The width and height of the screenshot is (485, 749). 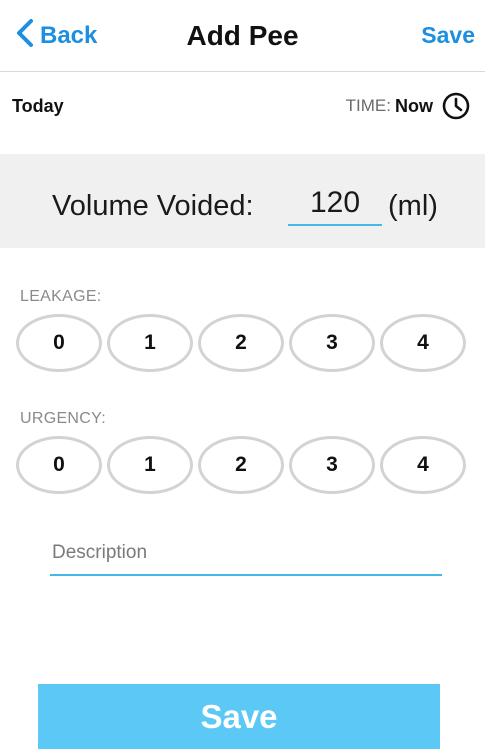 I want to click on description-input, so click(x=246, y=554).